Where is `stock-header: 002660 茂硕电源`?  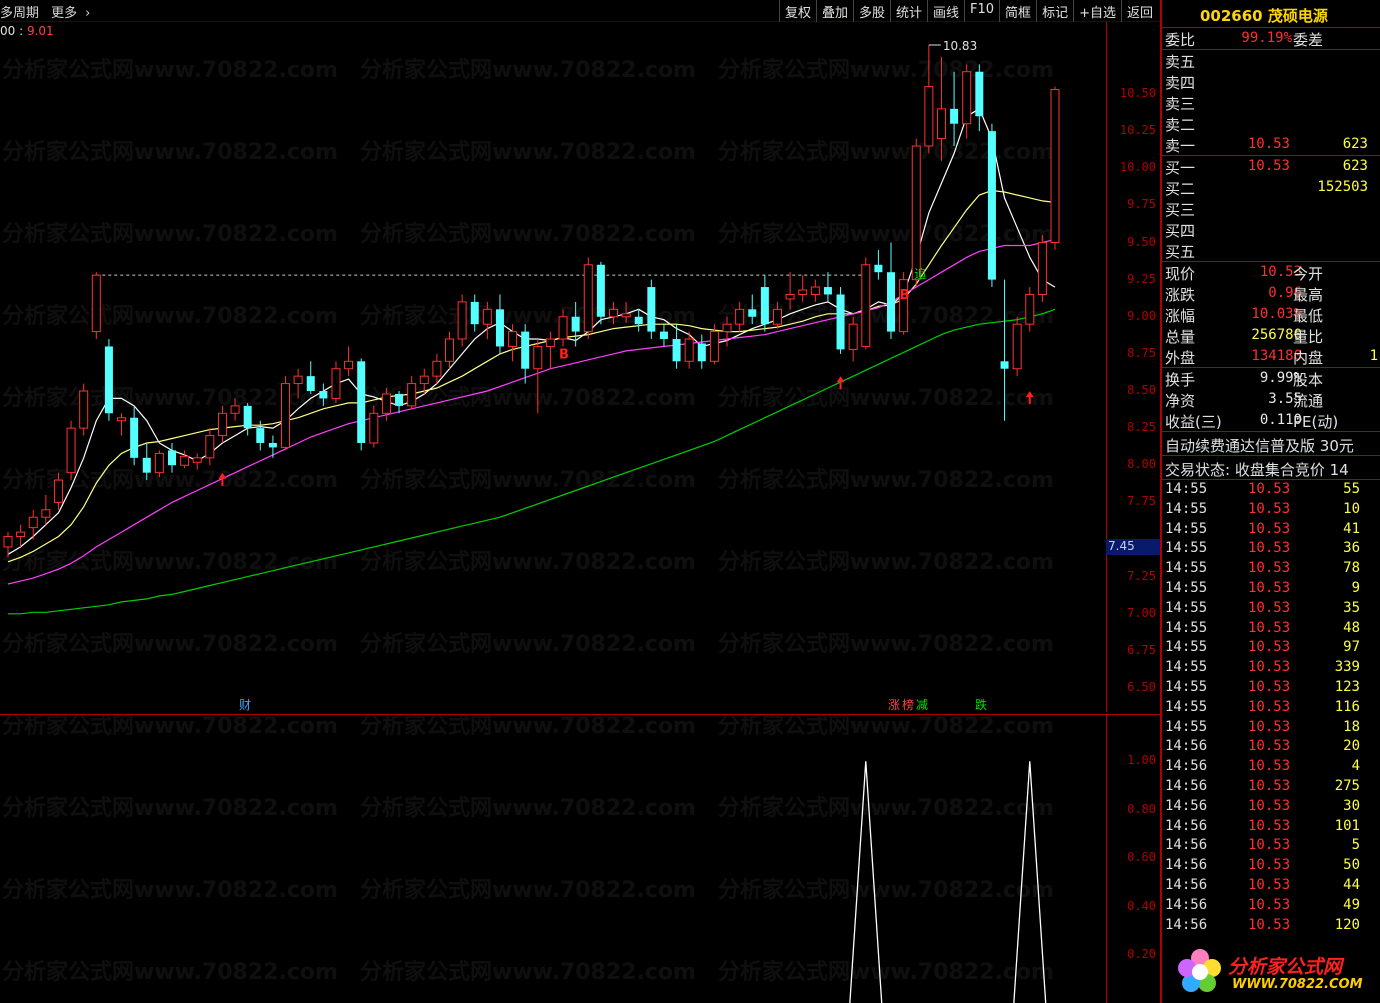
stock-header: 002660 茂硕电源 is located at coordinates (1271, 14).